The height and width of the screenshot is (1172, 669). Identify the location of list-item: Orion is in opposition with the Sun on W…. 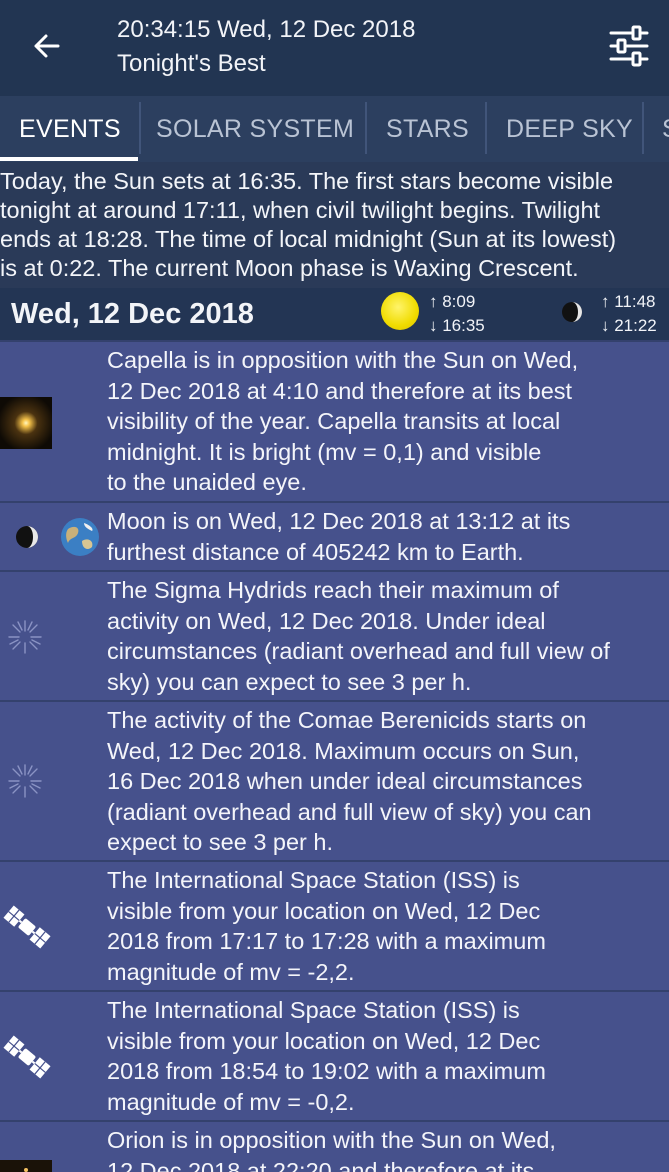
(334, 1146).